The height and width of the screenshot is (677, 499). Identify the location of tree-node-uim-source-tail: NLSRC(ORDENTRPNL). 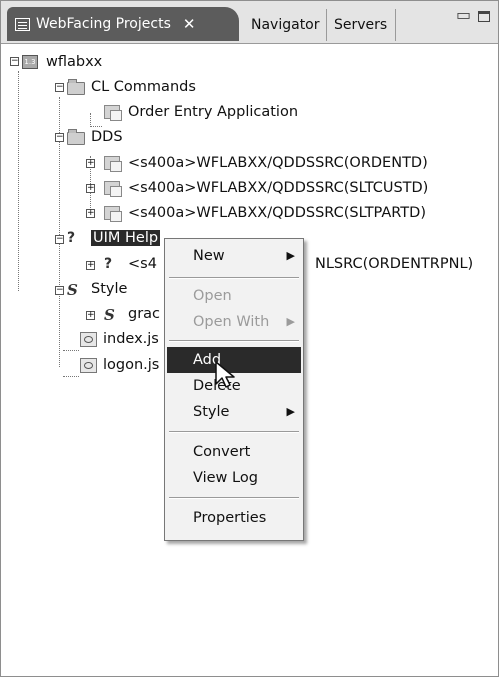
(394, 264).